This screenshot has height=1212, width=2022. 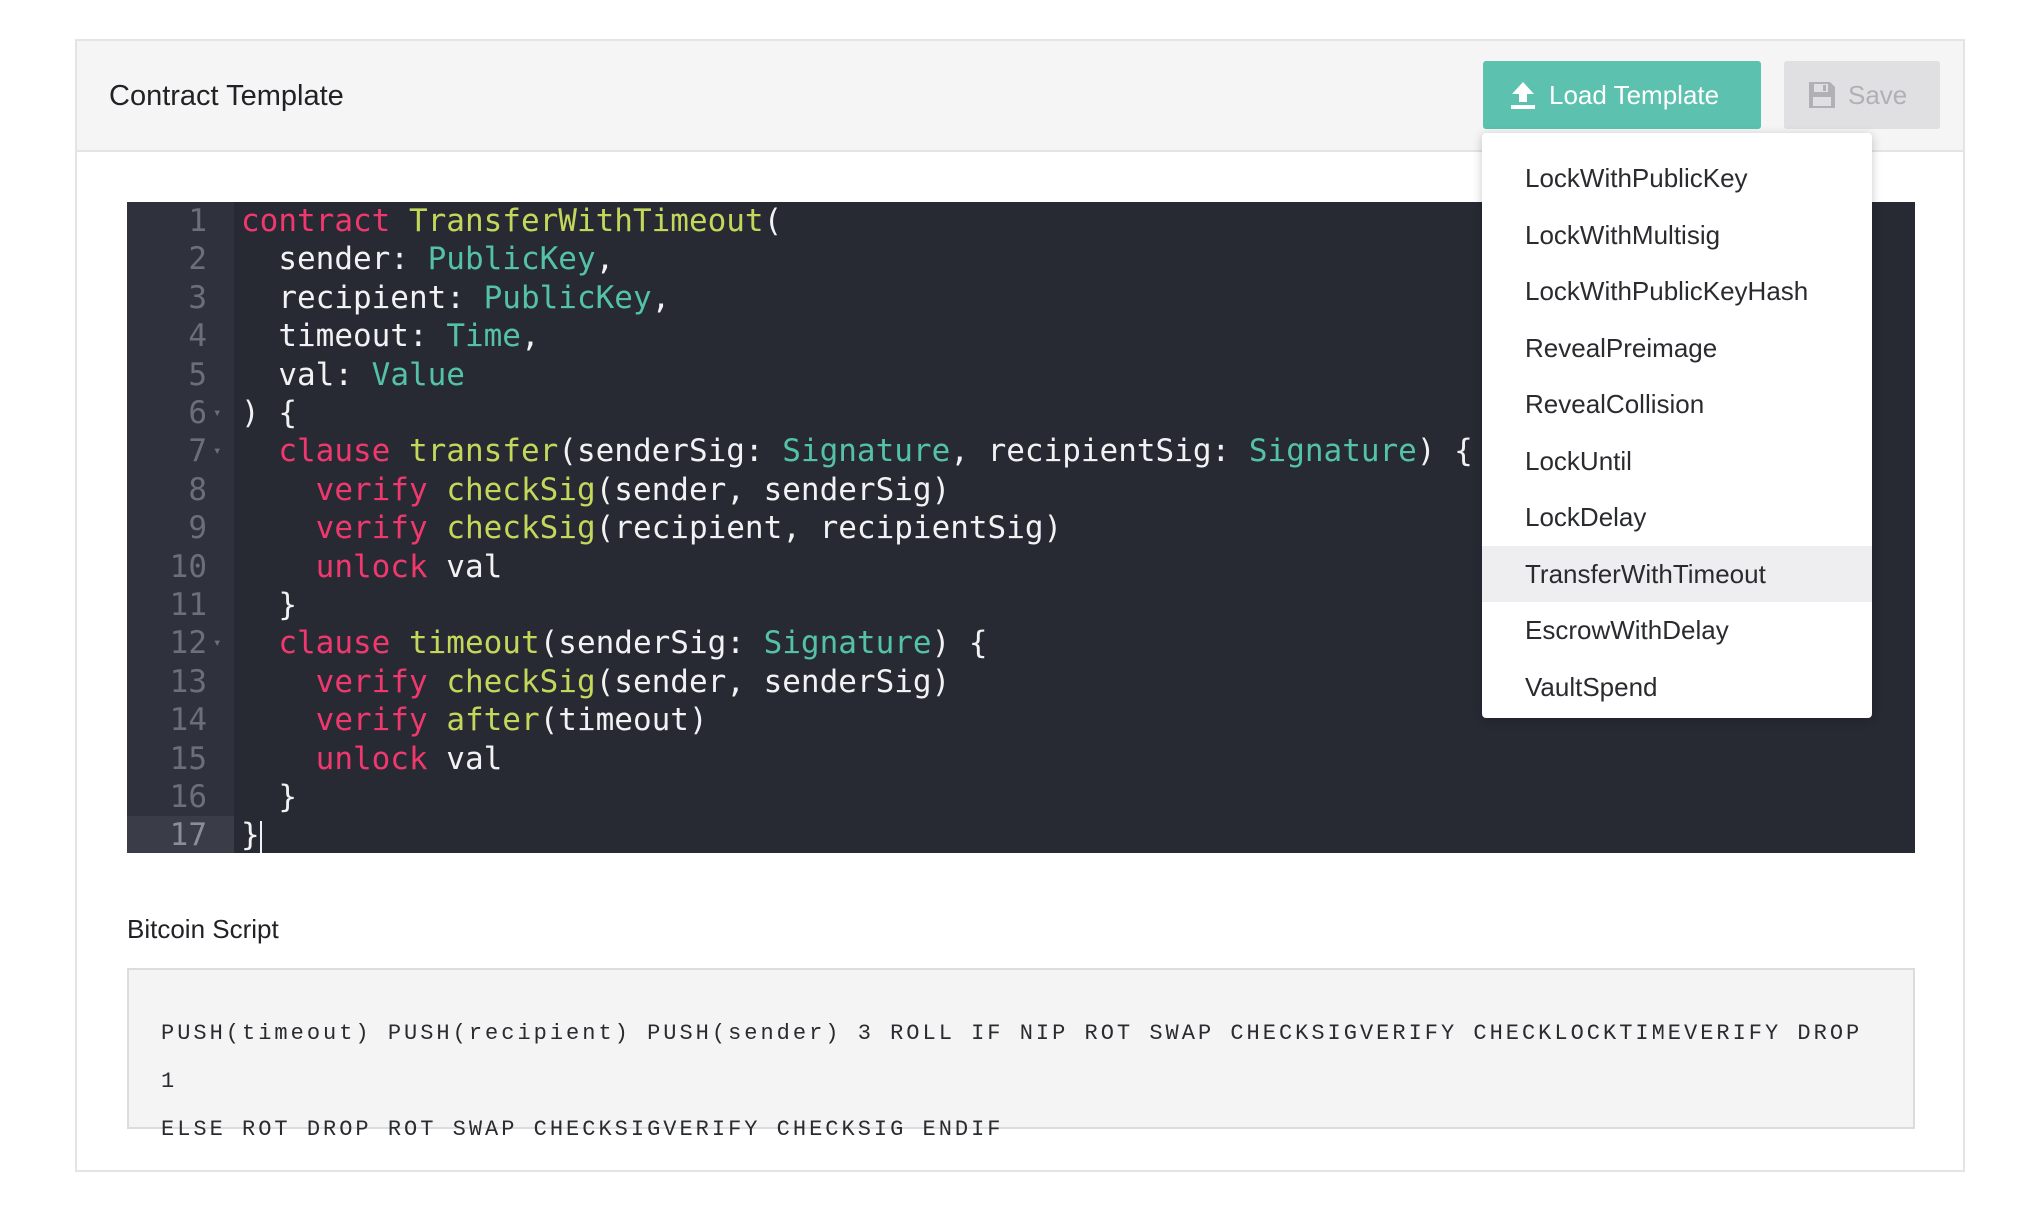 I want to click on line-number: 7, so click(x=197, y=451).